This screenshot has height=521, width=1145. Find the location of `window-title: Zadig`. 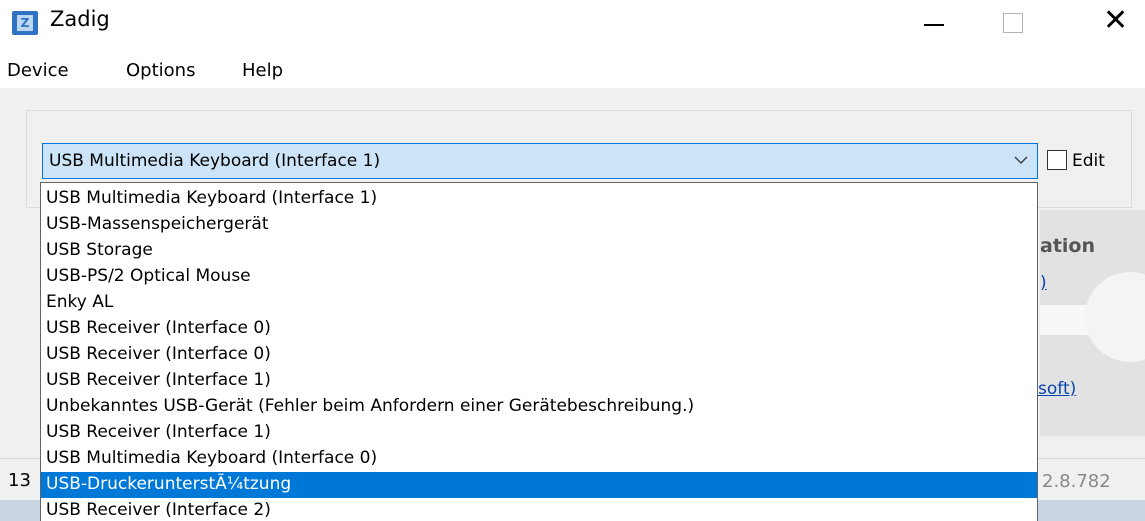

window-title: Zadig is located at coordinates (80, 19).